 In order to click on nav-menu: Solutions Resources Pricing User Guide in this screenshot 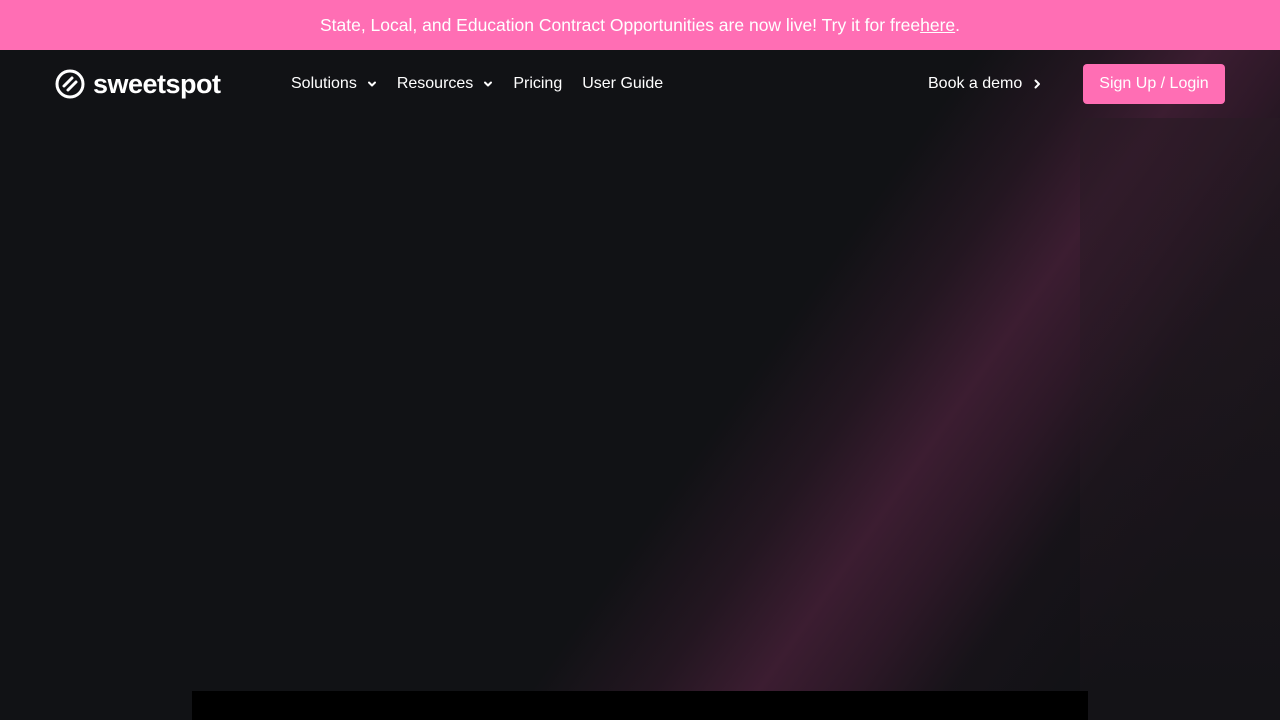, I will do `click(477, 84)`.